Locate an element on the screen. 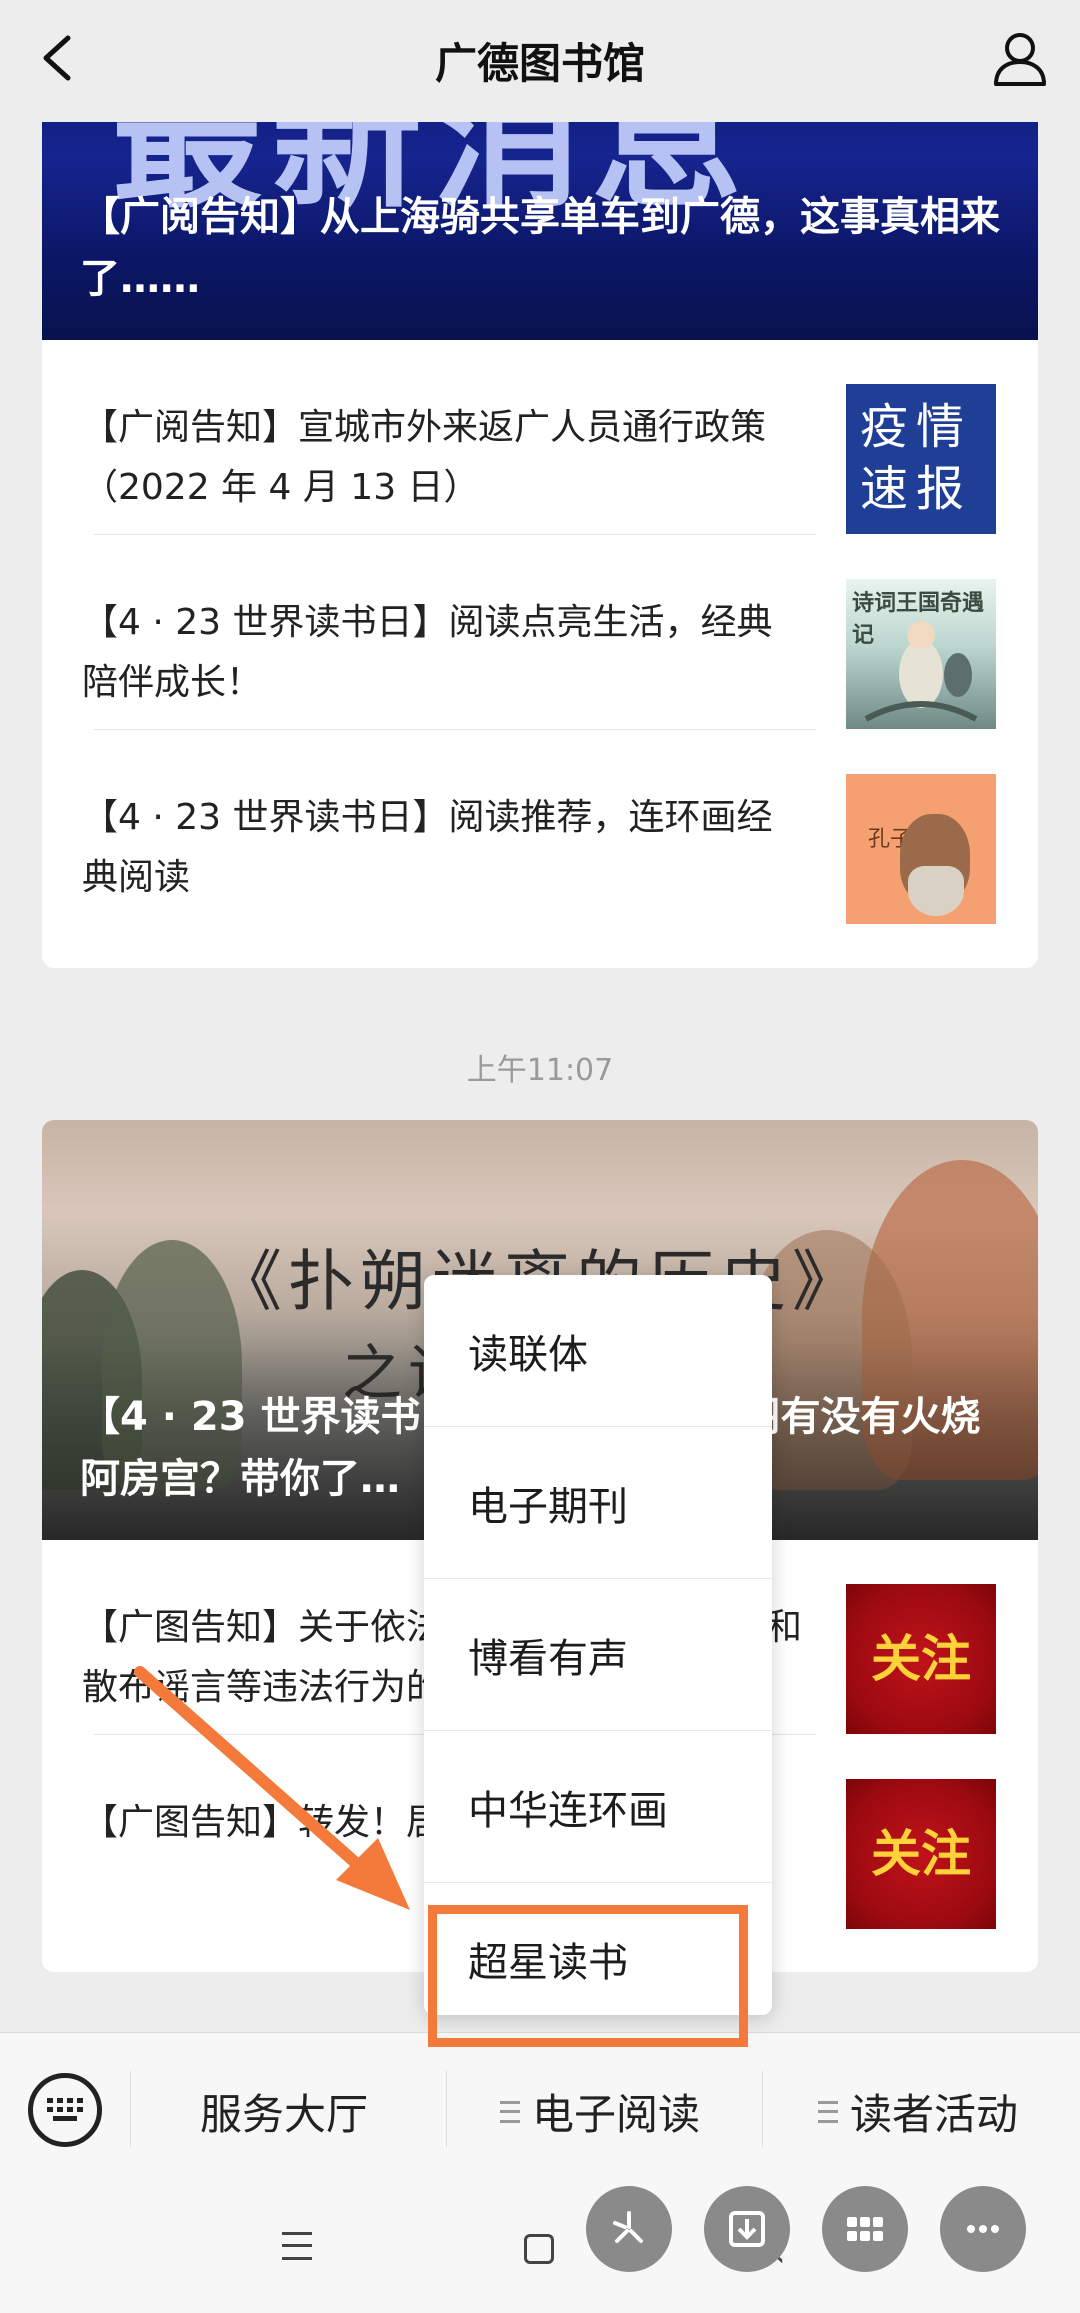  menu-item-label: 读者活动 is located at coordinates (934, 2114).